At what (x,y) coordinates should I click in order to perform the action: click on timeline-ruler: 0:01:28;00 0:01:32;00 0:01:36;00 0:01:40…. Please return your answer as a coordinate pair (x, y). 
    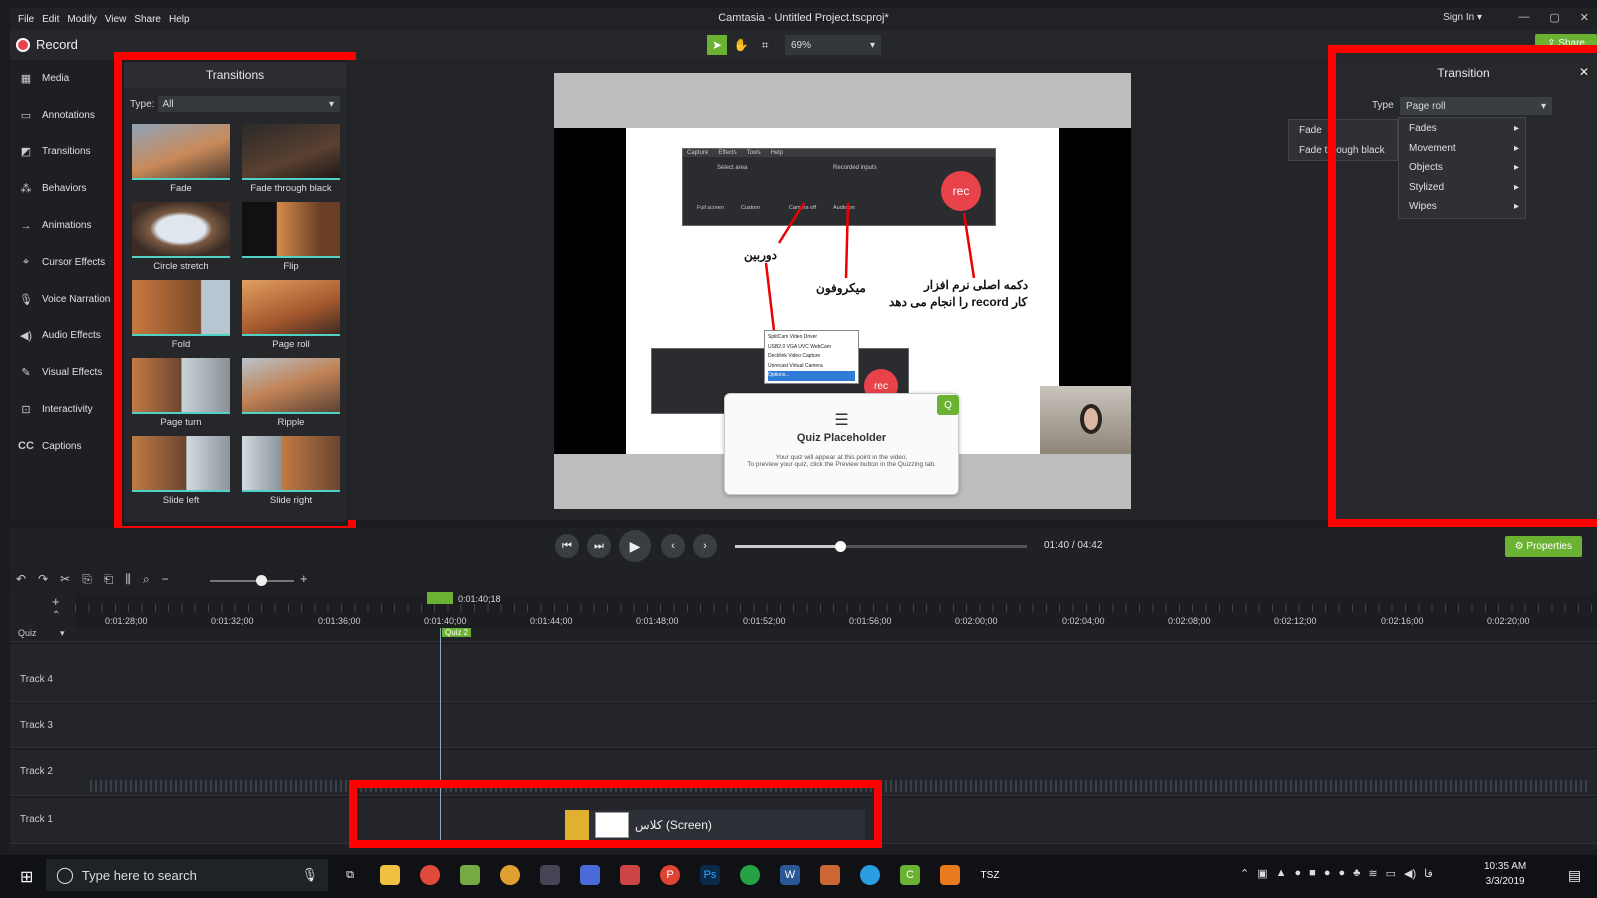
    Looking at the image, I should click on (836, 610).